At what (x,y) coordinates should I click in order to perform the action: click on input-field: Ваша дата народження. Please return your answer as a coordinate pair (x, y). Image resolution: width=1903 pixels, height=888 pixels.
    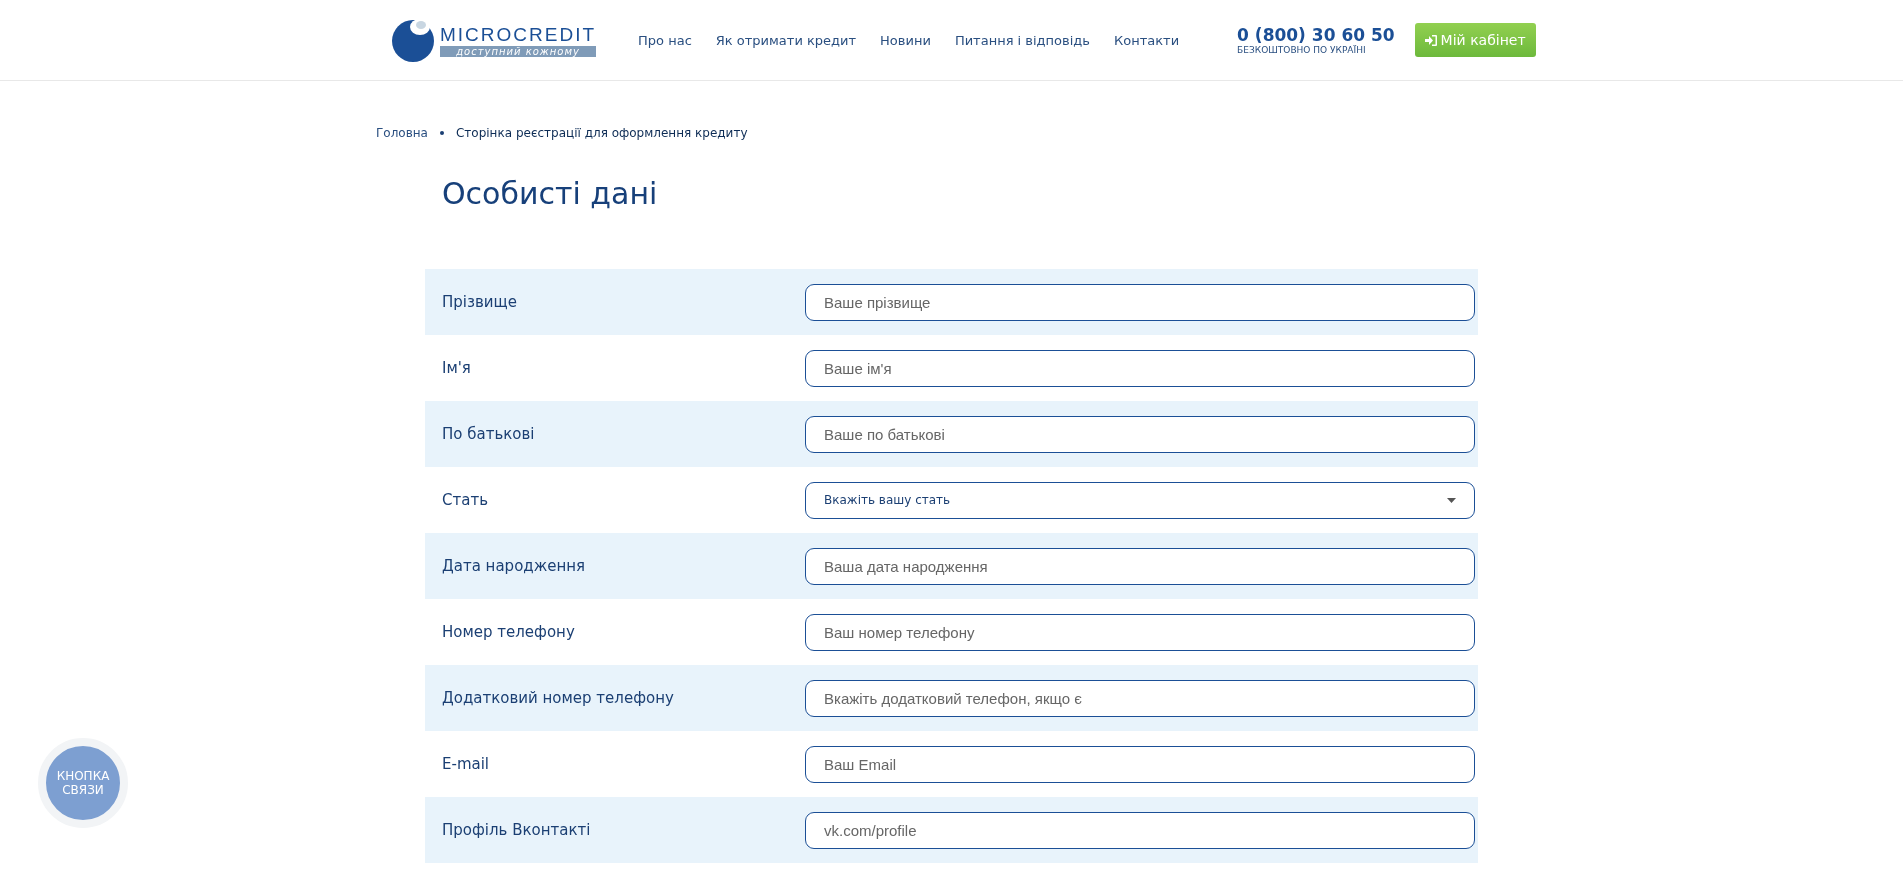
    Looking at the image, I should click on (1140, 566).